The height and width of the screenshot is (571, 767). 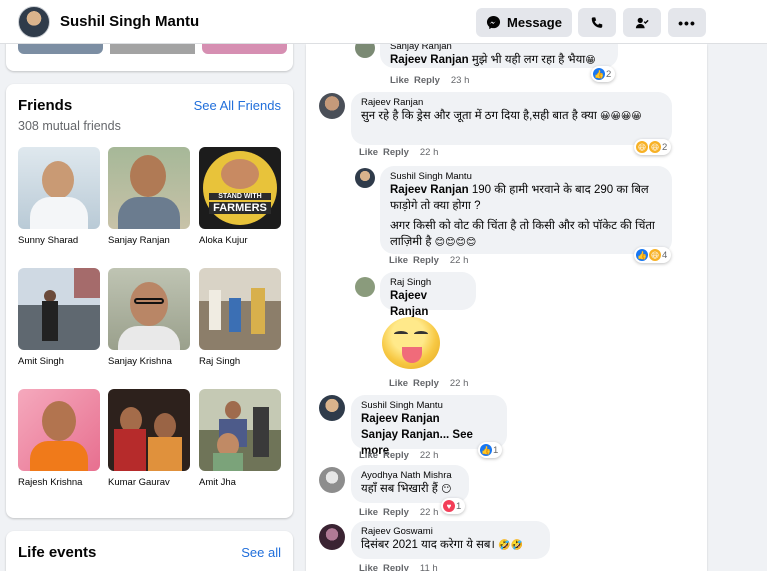 What do you see at coordinates (240, 240) in the screenshot?
I see `friend-name: Aloka Kujur` at bounding box center [240, 240].